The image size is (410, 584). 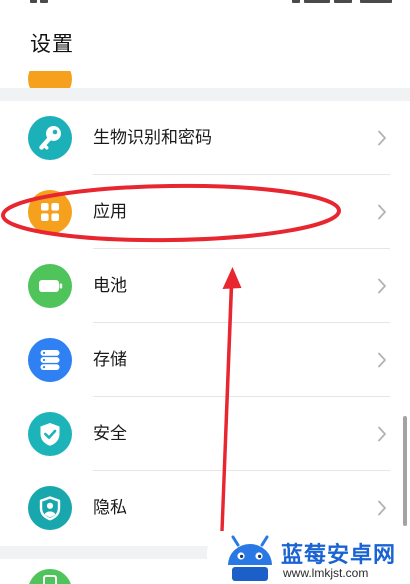 I want to click on partial-item-below, so click(x=50, y=571).